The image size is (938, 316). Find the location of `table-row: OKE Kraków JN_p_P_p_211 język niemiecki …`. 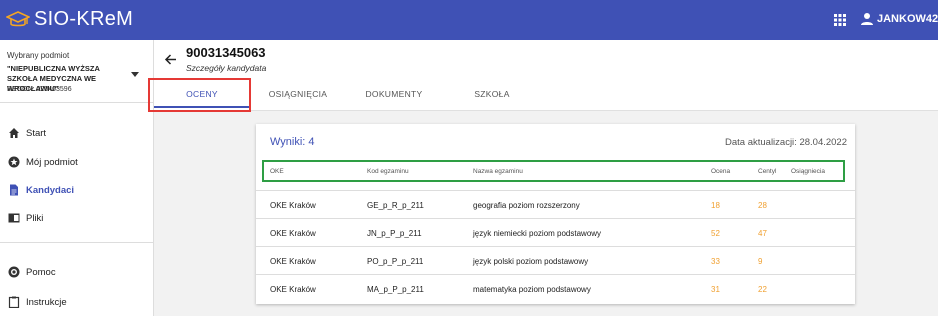

table-row: OKE Kraków JN_p_P_p_211 język niemiecki … is located at coordinates (555, 232).